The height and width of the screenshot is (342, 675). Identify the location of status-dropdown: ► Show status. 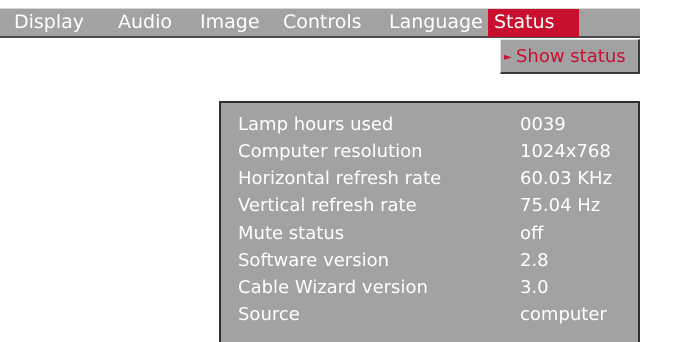
(570, 56).